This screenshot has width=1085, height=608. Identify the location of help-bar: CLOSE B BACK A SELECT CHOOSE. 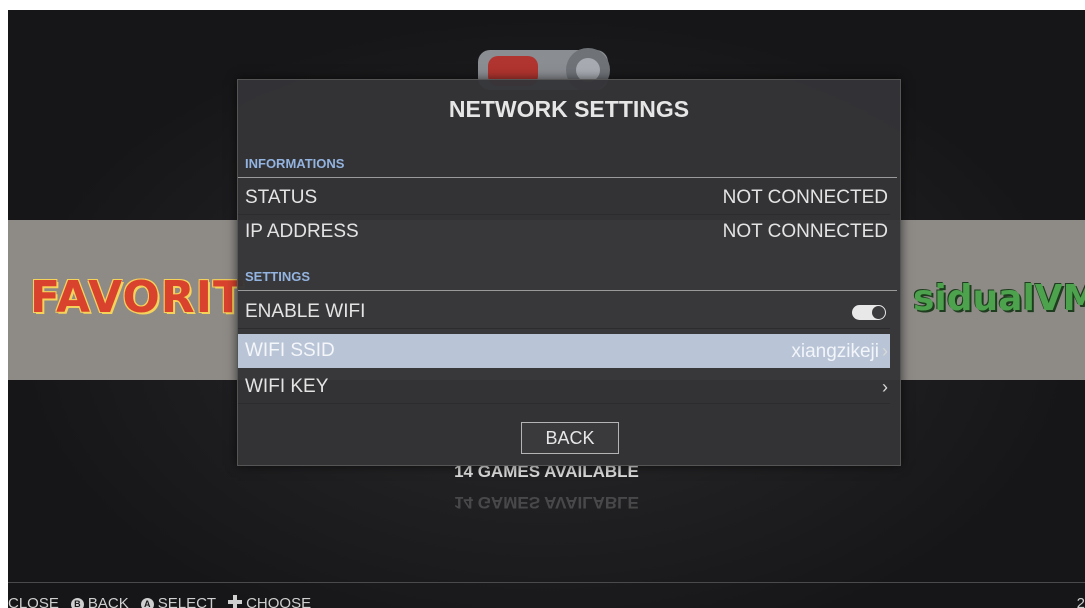
(546, 601).